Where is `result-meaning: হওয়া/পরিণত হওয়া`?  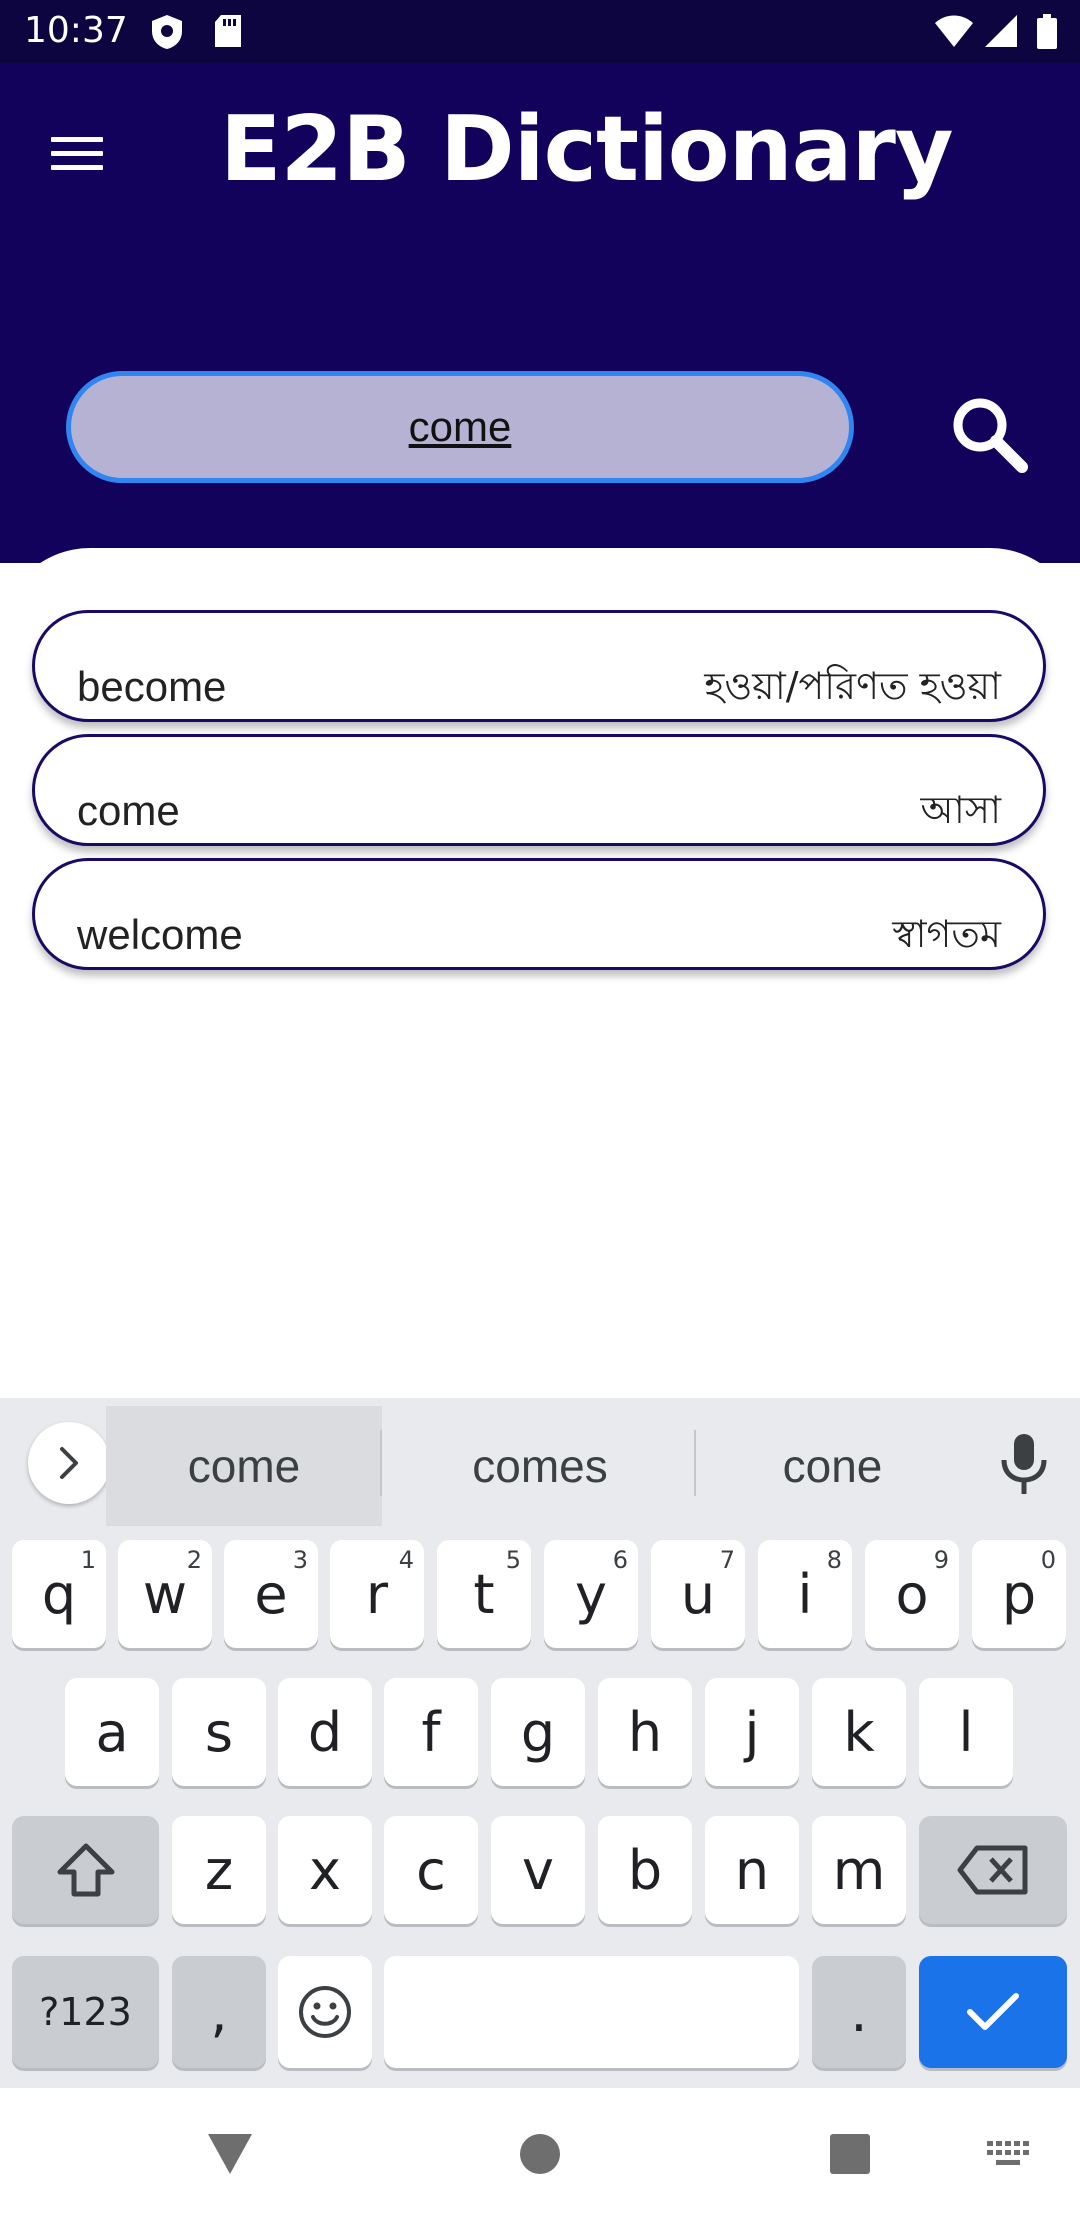 result-meaning: হওয়া/পরিণত হওয়া is located at coordinates (852, 686).